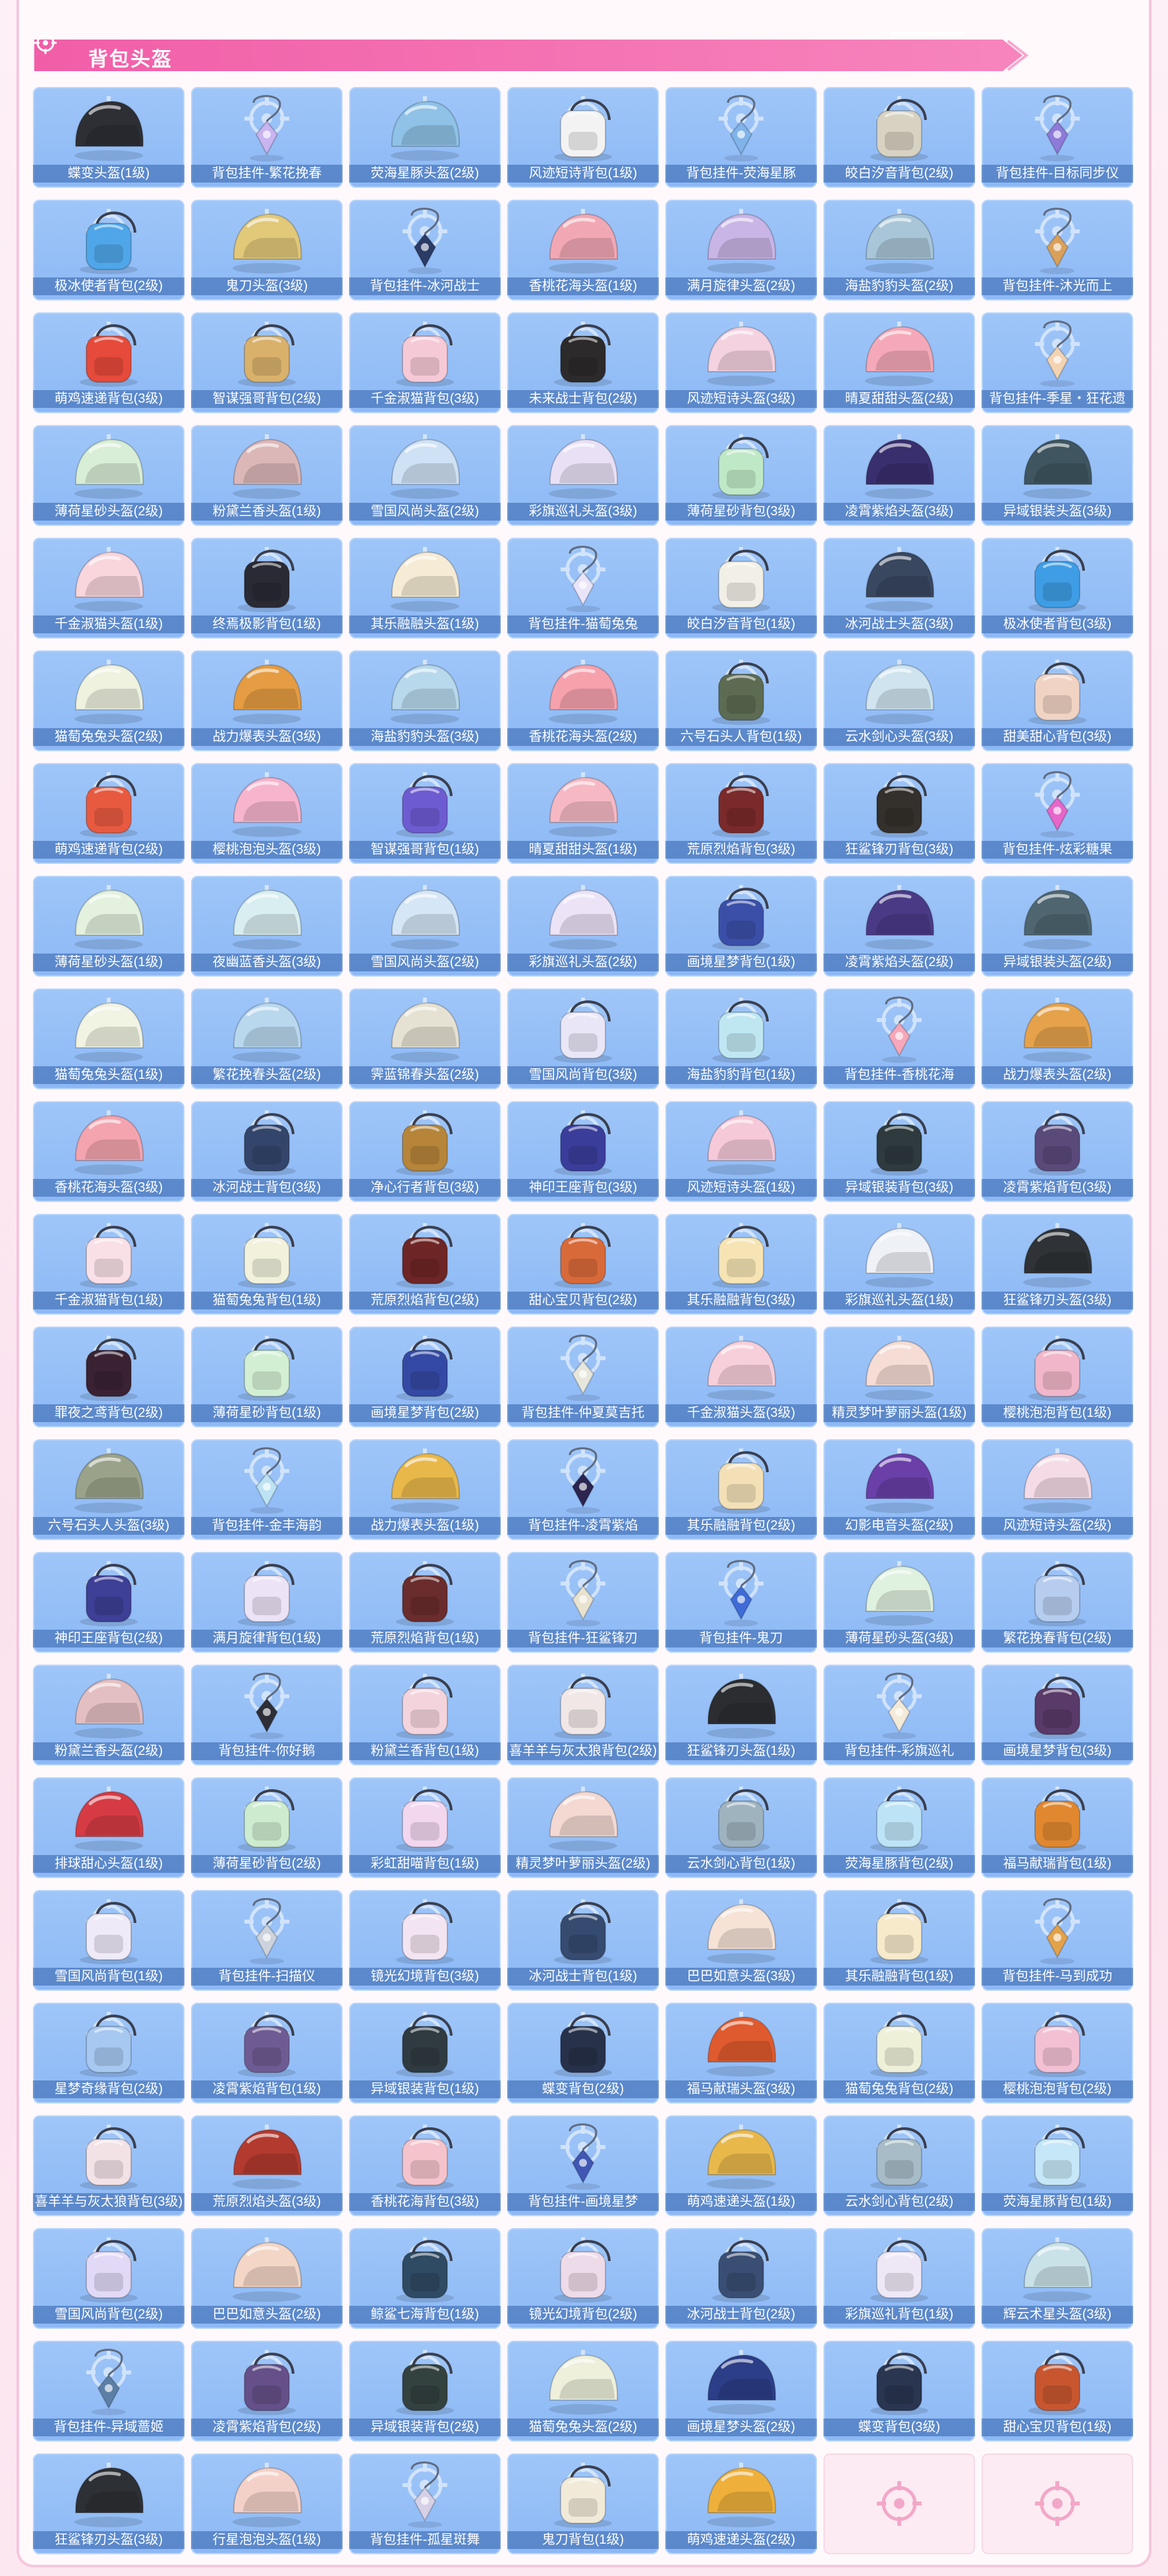 The image size is (1168, 2576). Describe the element at coordinates (267, 1715) in the screenshot. I see `item-card: 背包挂件-你好鹅` at that location.